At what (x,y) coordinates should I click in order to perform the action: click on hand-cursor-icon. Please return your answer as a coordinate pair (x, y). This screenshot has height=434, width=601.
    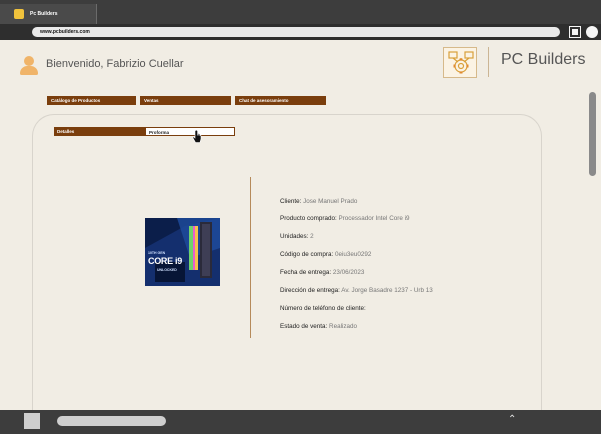
    Looking at the image, I should click on (197, 136).